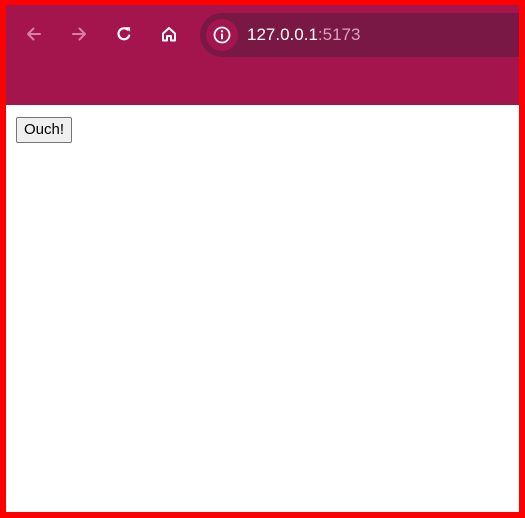 The height and width of the screenshot is (518, 525). I want to click on url-host: 127.0.0.1, so click(282, 34).